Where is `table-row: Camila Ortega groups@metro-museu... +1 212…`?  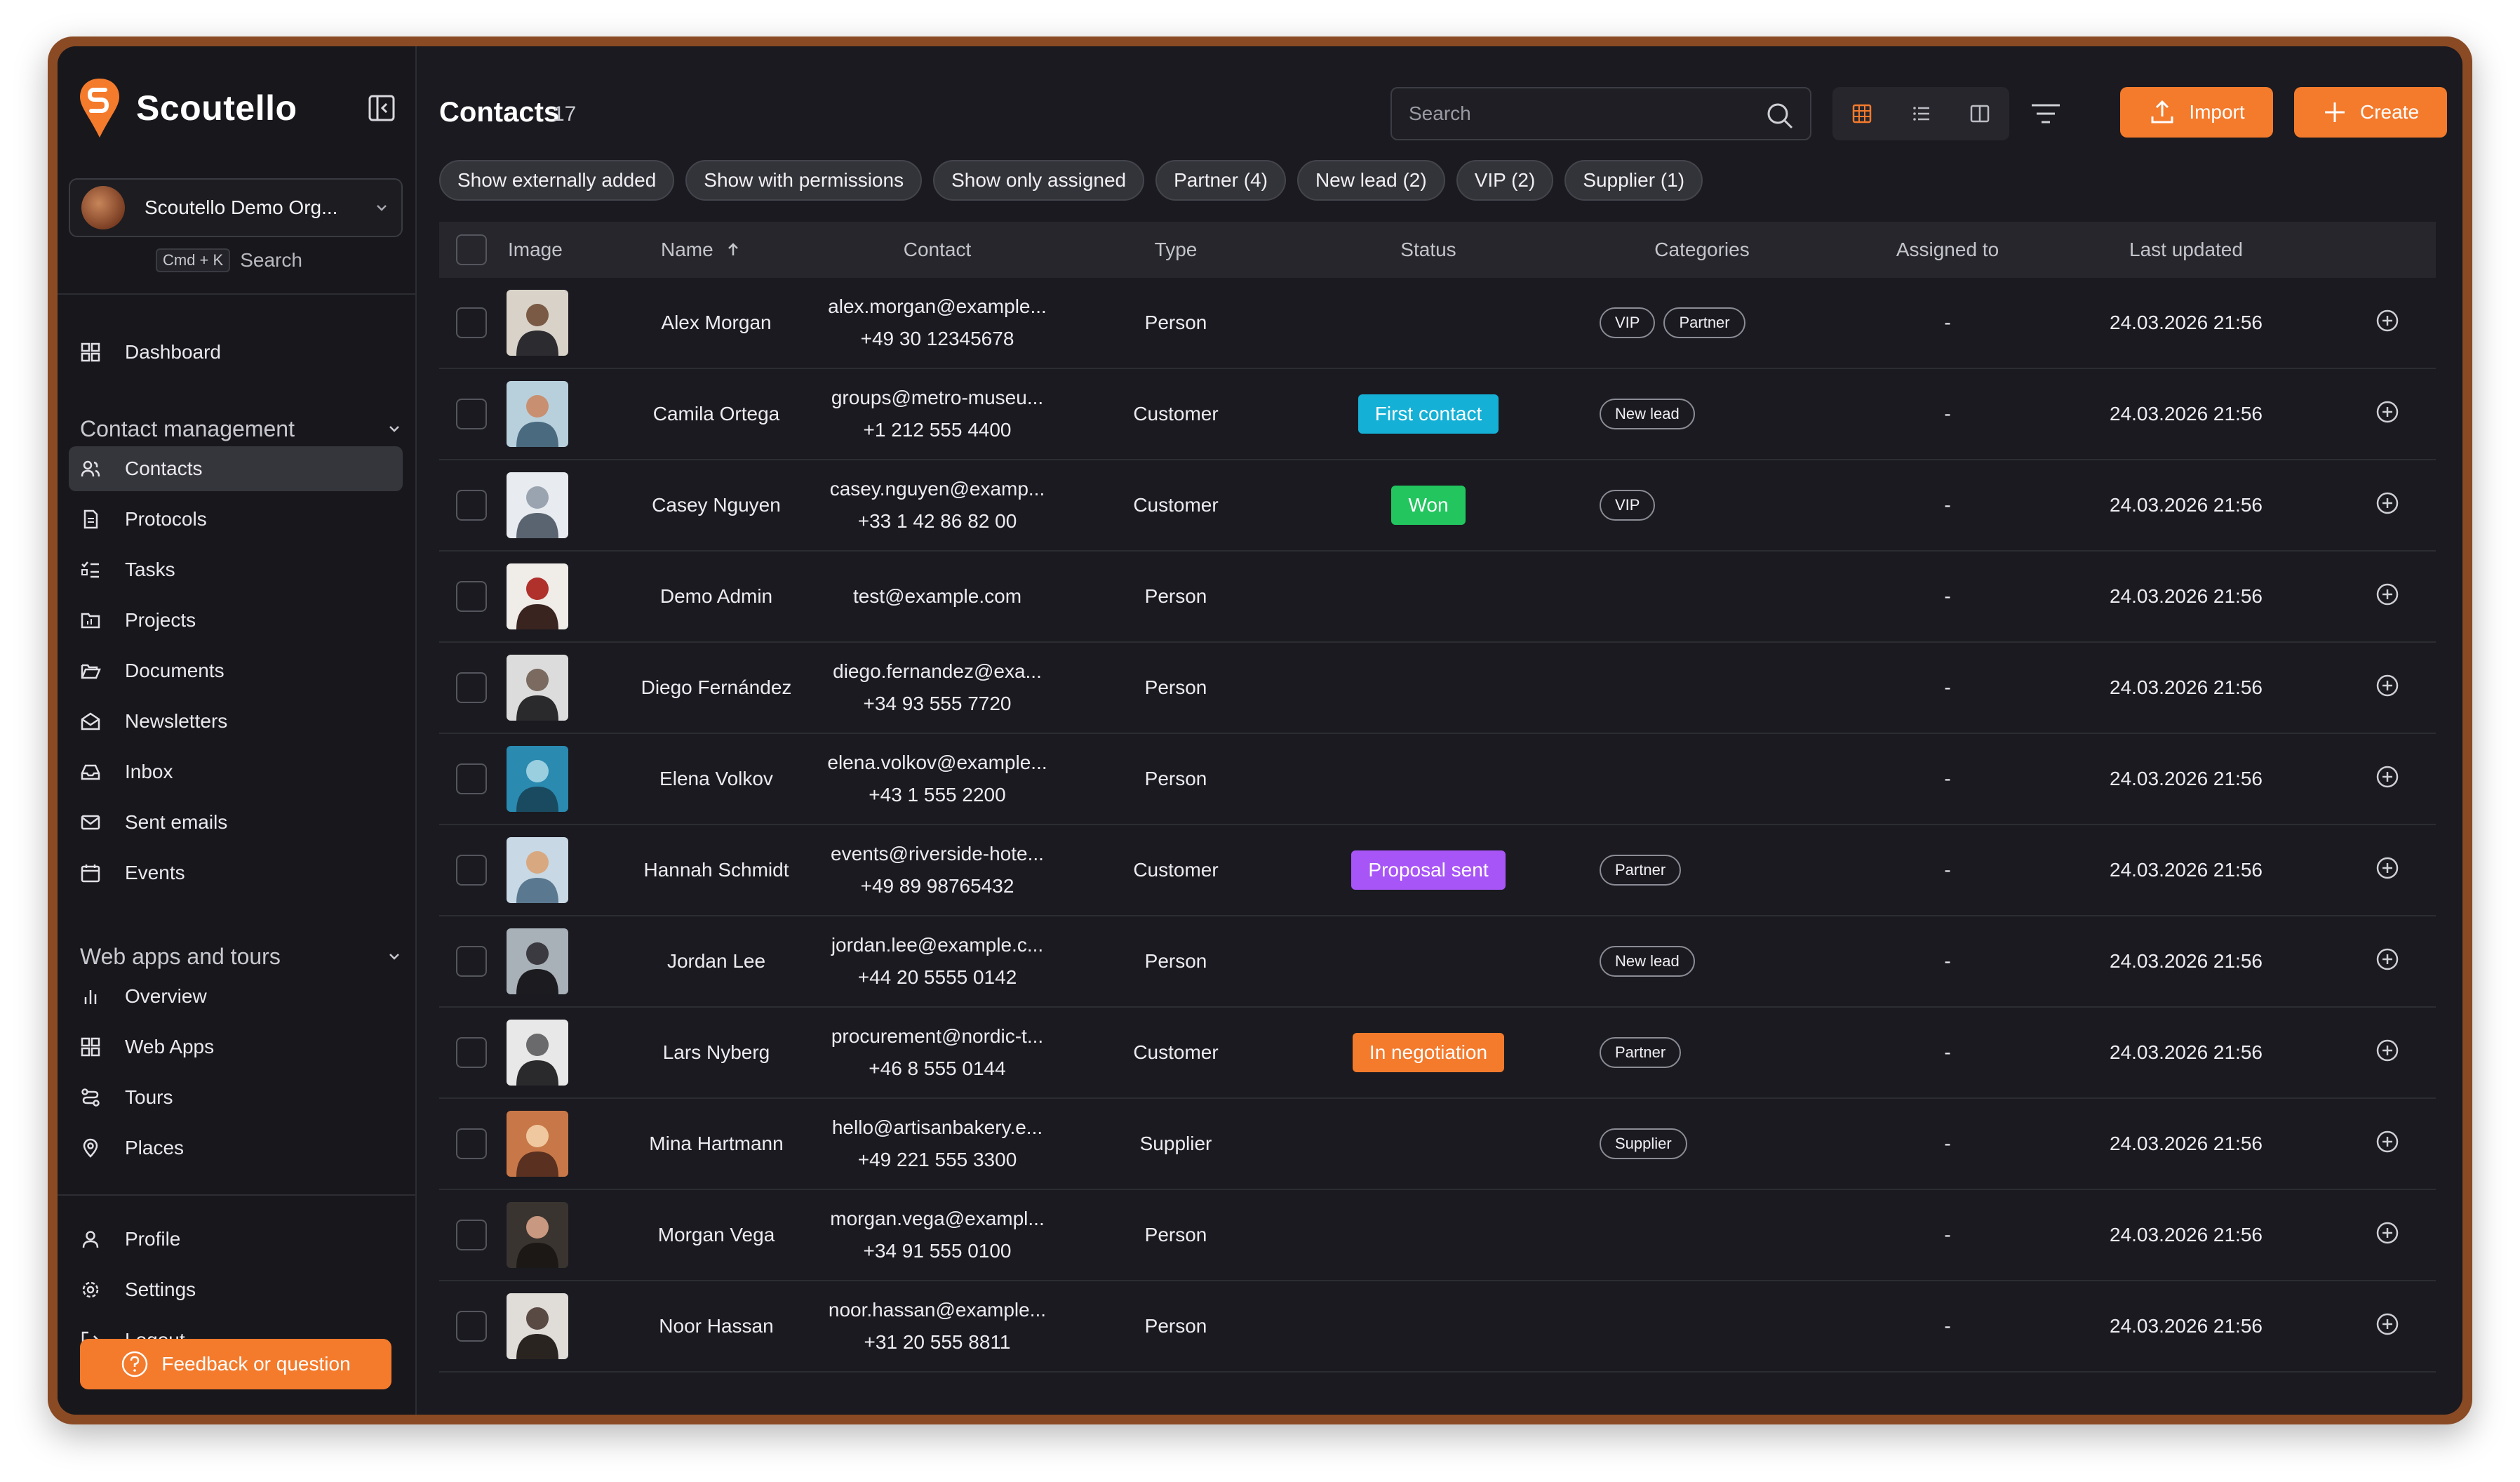
table-row: Camila Ortega groups@metro-museu... +1 212… is located at coordinates (1437, 414).